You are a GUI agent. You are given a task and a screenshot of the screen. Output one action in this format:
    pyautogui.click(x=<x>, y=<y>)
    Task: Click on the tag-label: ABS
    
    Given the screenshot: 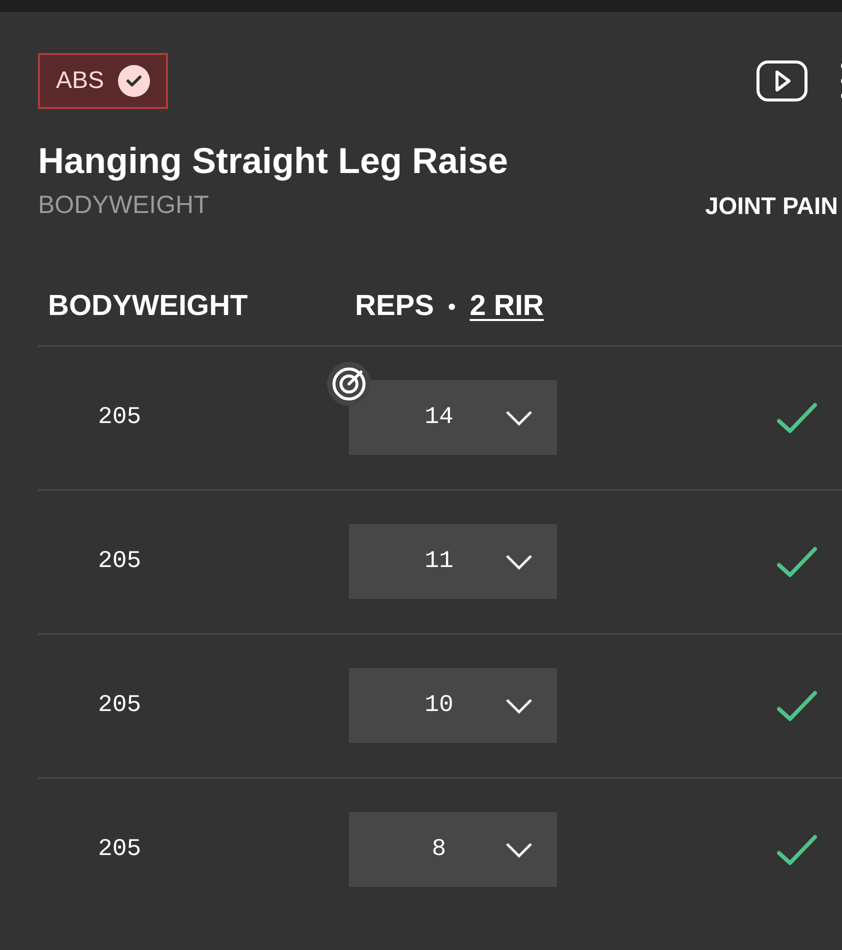 What is the action you would take?
    pyautogui.click(x=80, y=81)
    